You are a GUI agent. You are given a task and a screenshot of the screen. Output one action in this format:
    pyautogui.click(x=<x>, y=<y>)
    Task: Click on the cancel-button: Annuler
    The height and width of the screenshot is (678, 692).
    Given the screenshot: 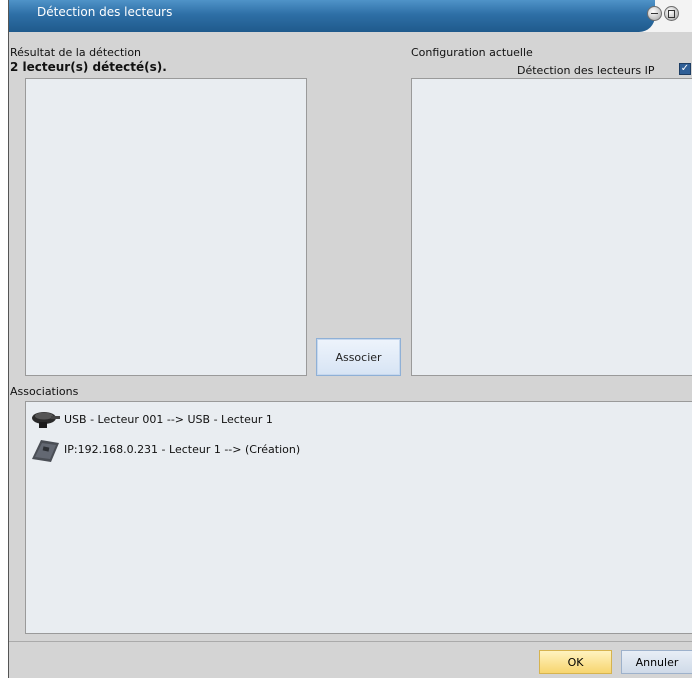 What is the action you would take?
    pyautogui.click(x=656, y=662)
    